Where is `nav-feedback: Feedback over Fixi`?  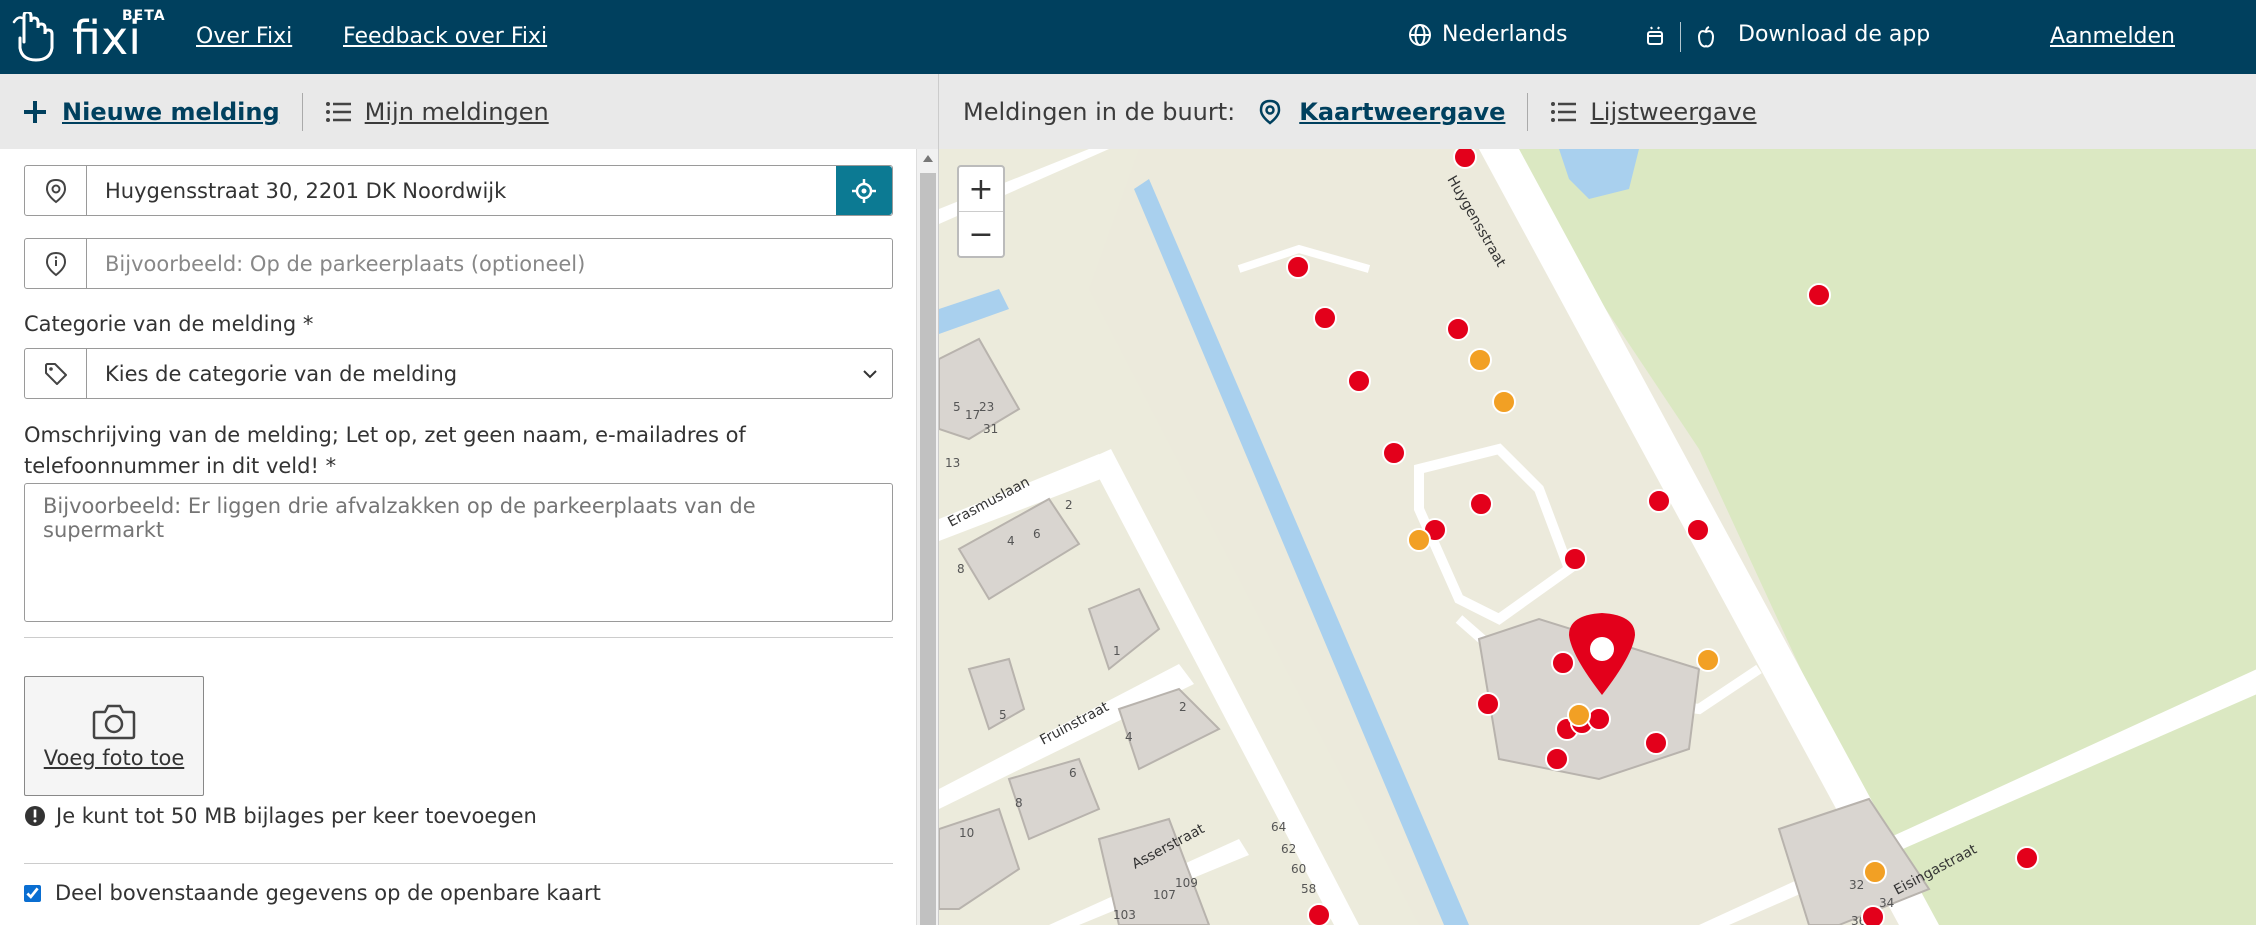
nav-feedback: Feedback over Fixi is located at coordinates (445, 36).